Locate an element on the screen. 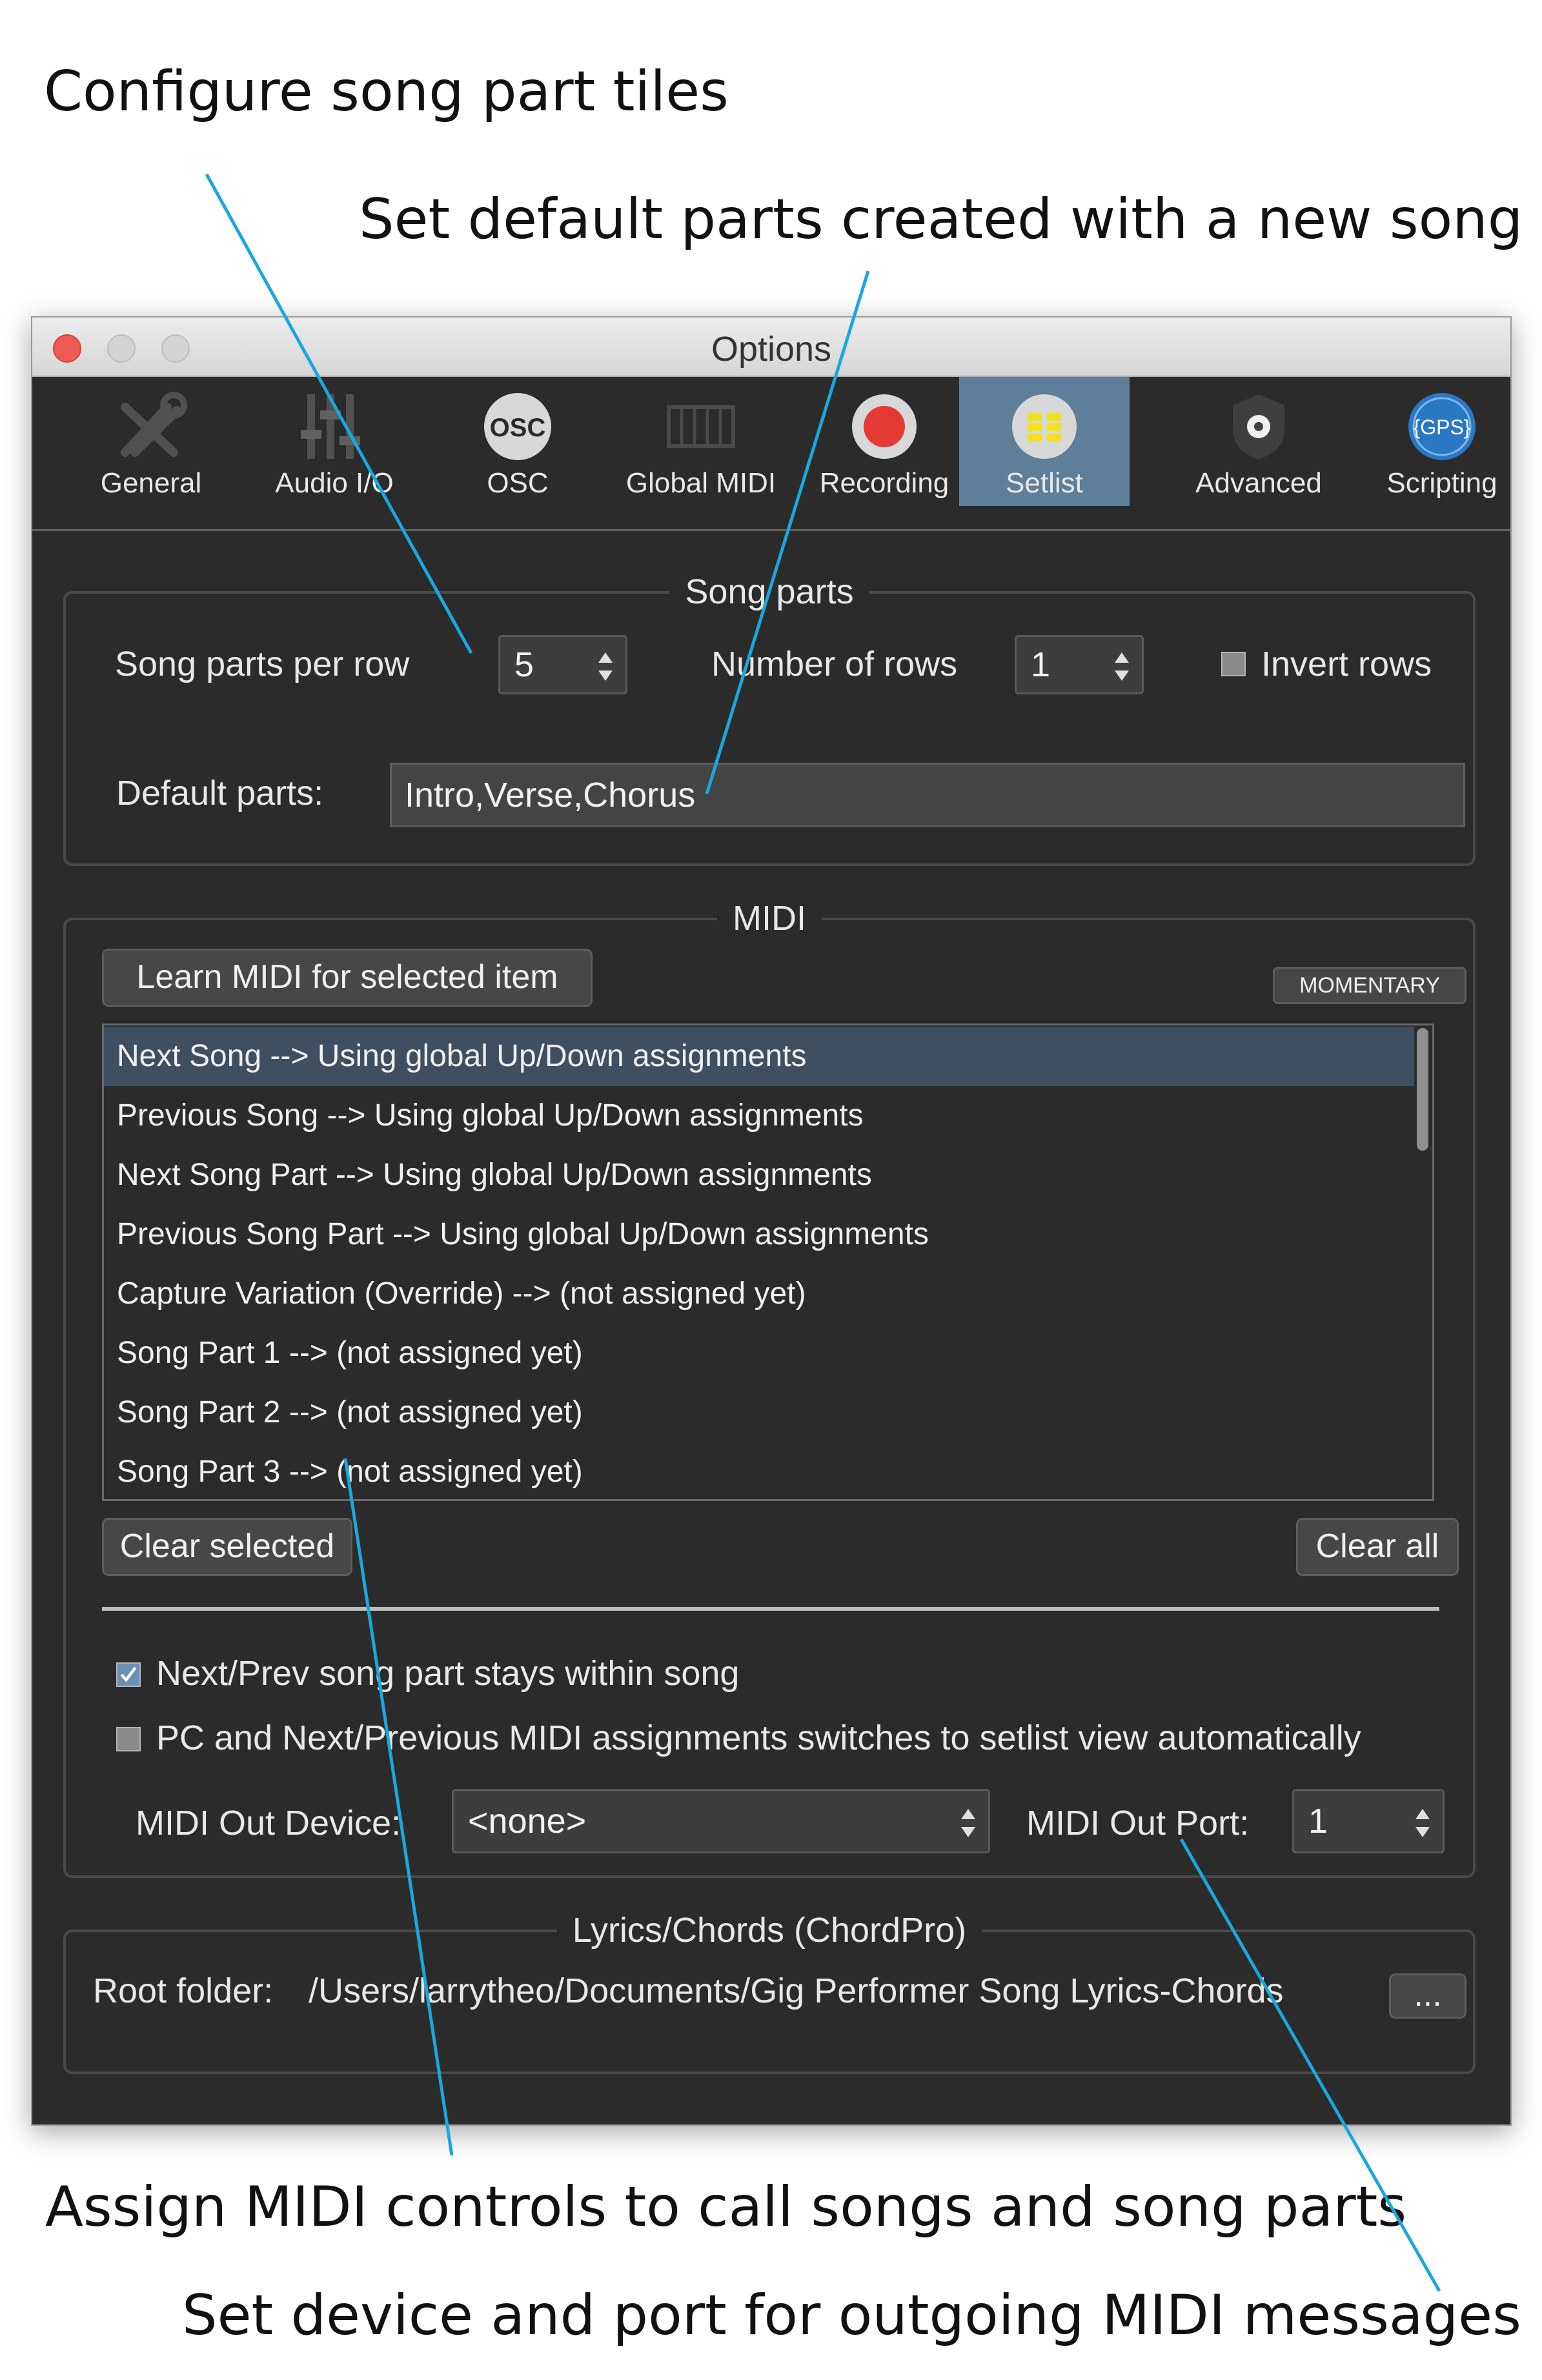 This screenshot has width=1542, height=2380. record-icon is located at coordinates (884, 426).